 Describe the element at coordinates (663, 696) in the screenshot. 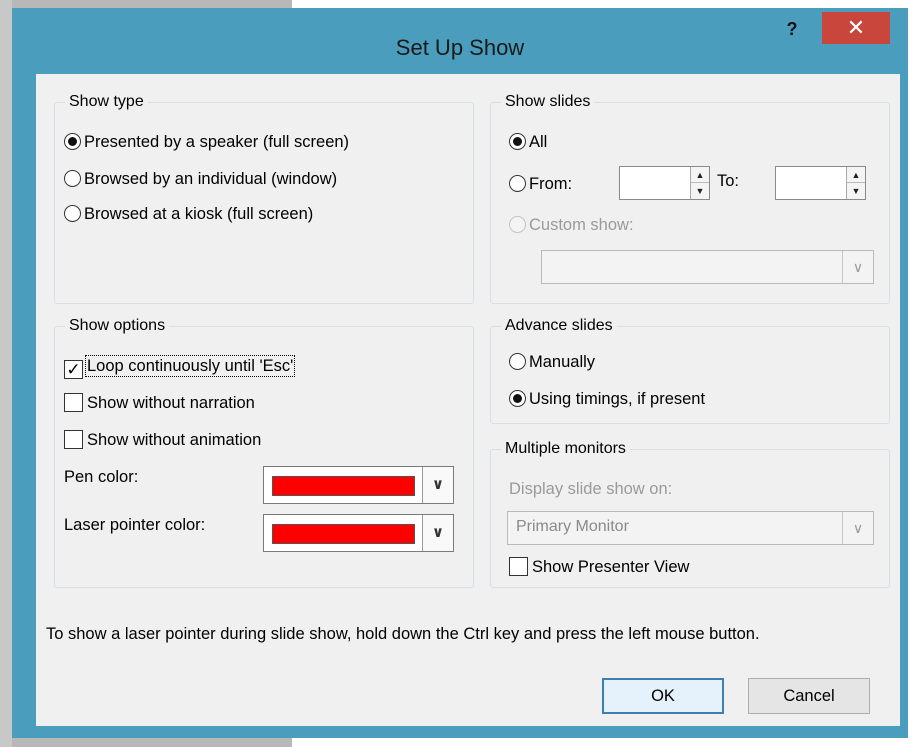

I see `ok-button: OK` at that location.